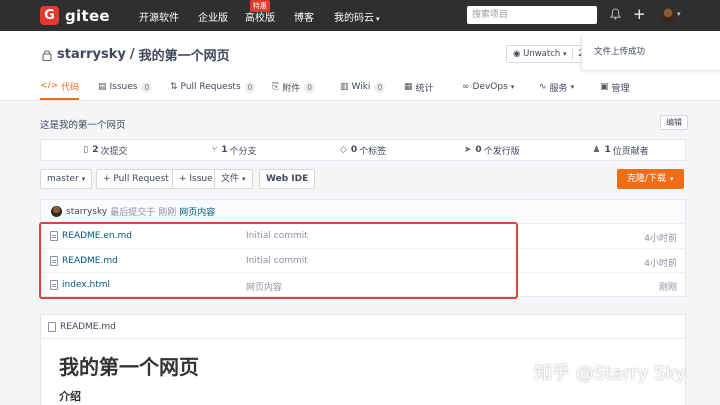 Image resolution: width=720 pixels, height=405 pixels. What do you see at coordinates (47, 55) in the screenshot?
I see `lock-icon` at bounding box center [47, 55].